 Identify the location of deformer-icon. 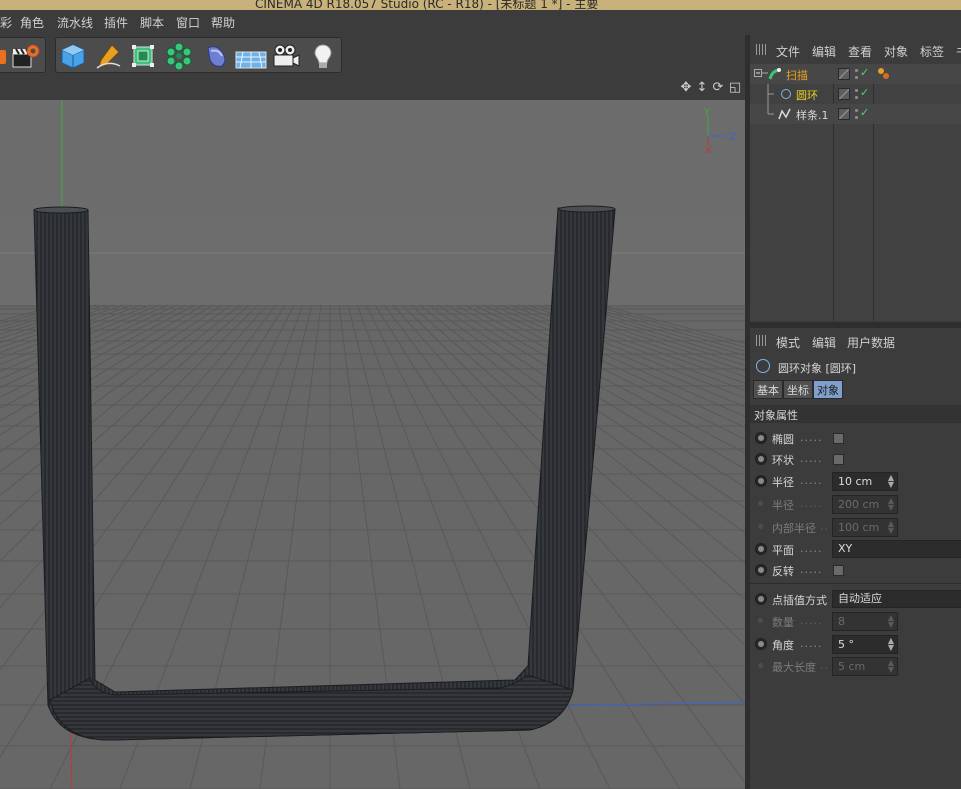
(216, 56).